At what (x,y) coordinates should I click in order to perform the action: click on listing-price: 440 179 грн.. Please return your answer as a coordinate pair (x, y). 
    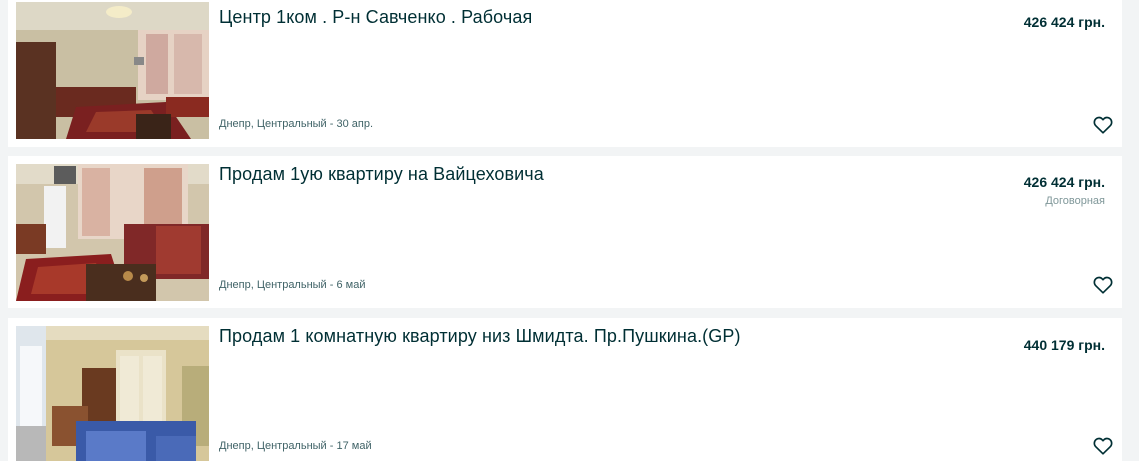
    Looking at the image, I should click on (1064, 345).